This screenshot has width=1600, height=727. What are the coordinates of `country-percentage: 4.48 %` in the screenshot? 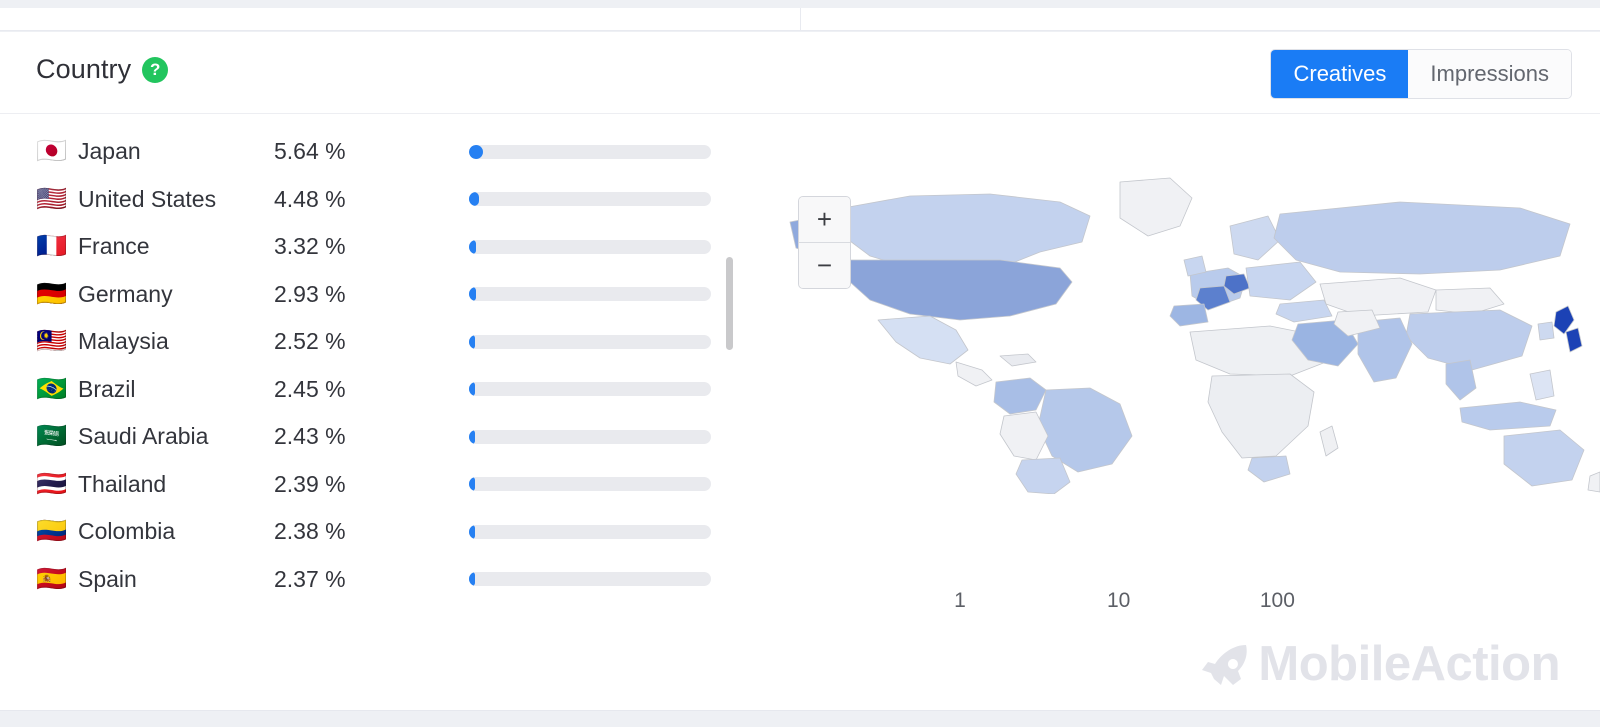 It's located at (310, 198).